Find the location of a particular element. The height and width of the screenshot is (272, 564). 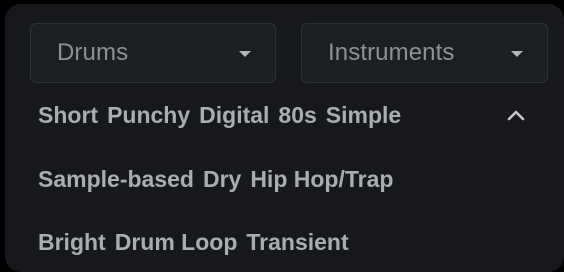

instruments-dropdown-value: Instruments is located at coordinates (391, 52).